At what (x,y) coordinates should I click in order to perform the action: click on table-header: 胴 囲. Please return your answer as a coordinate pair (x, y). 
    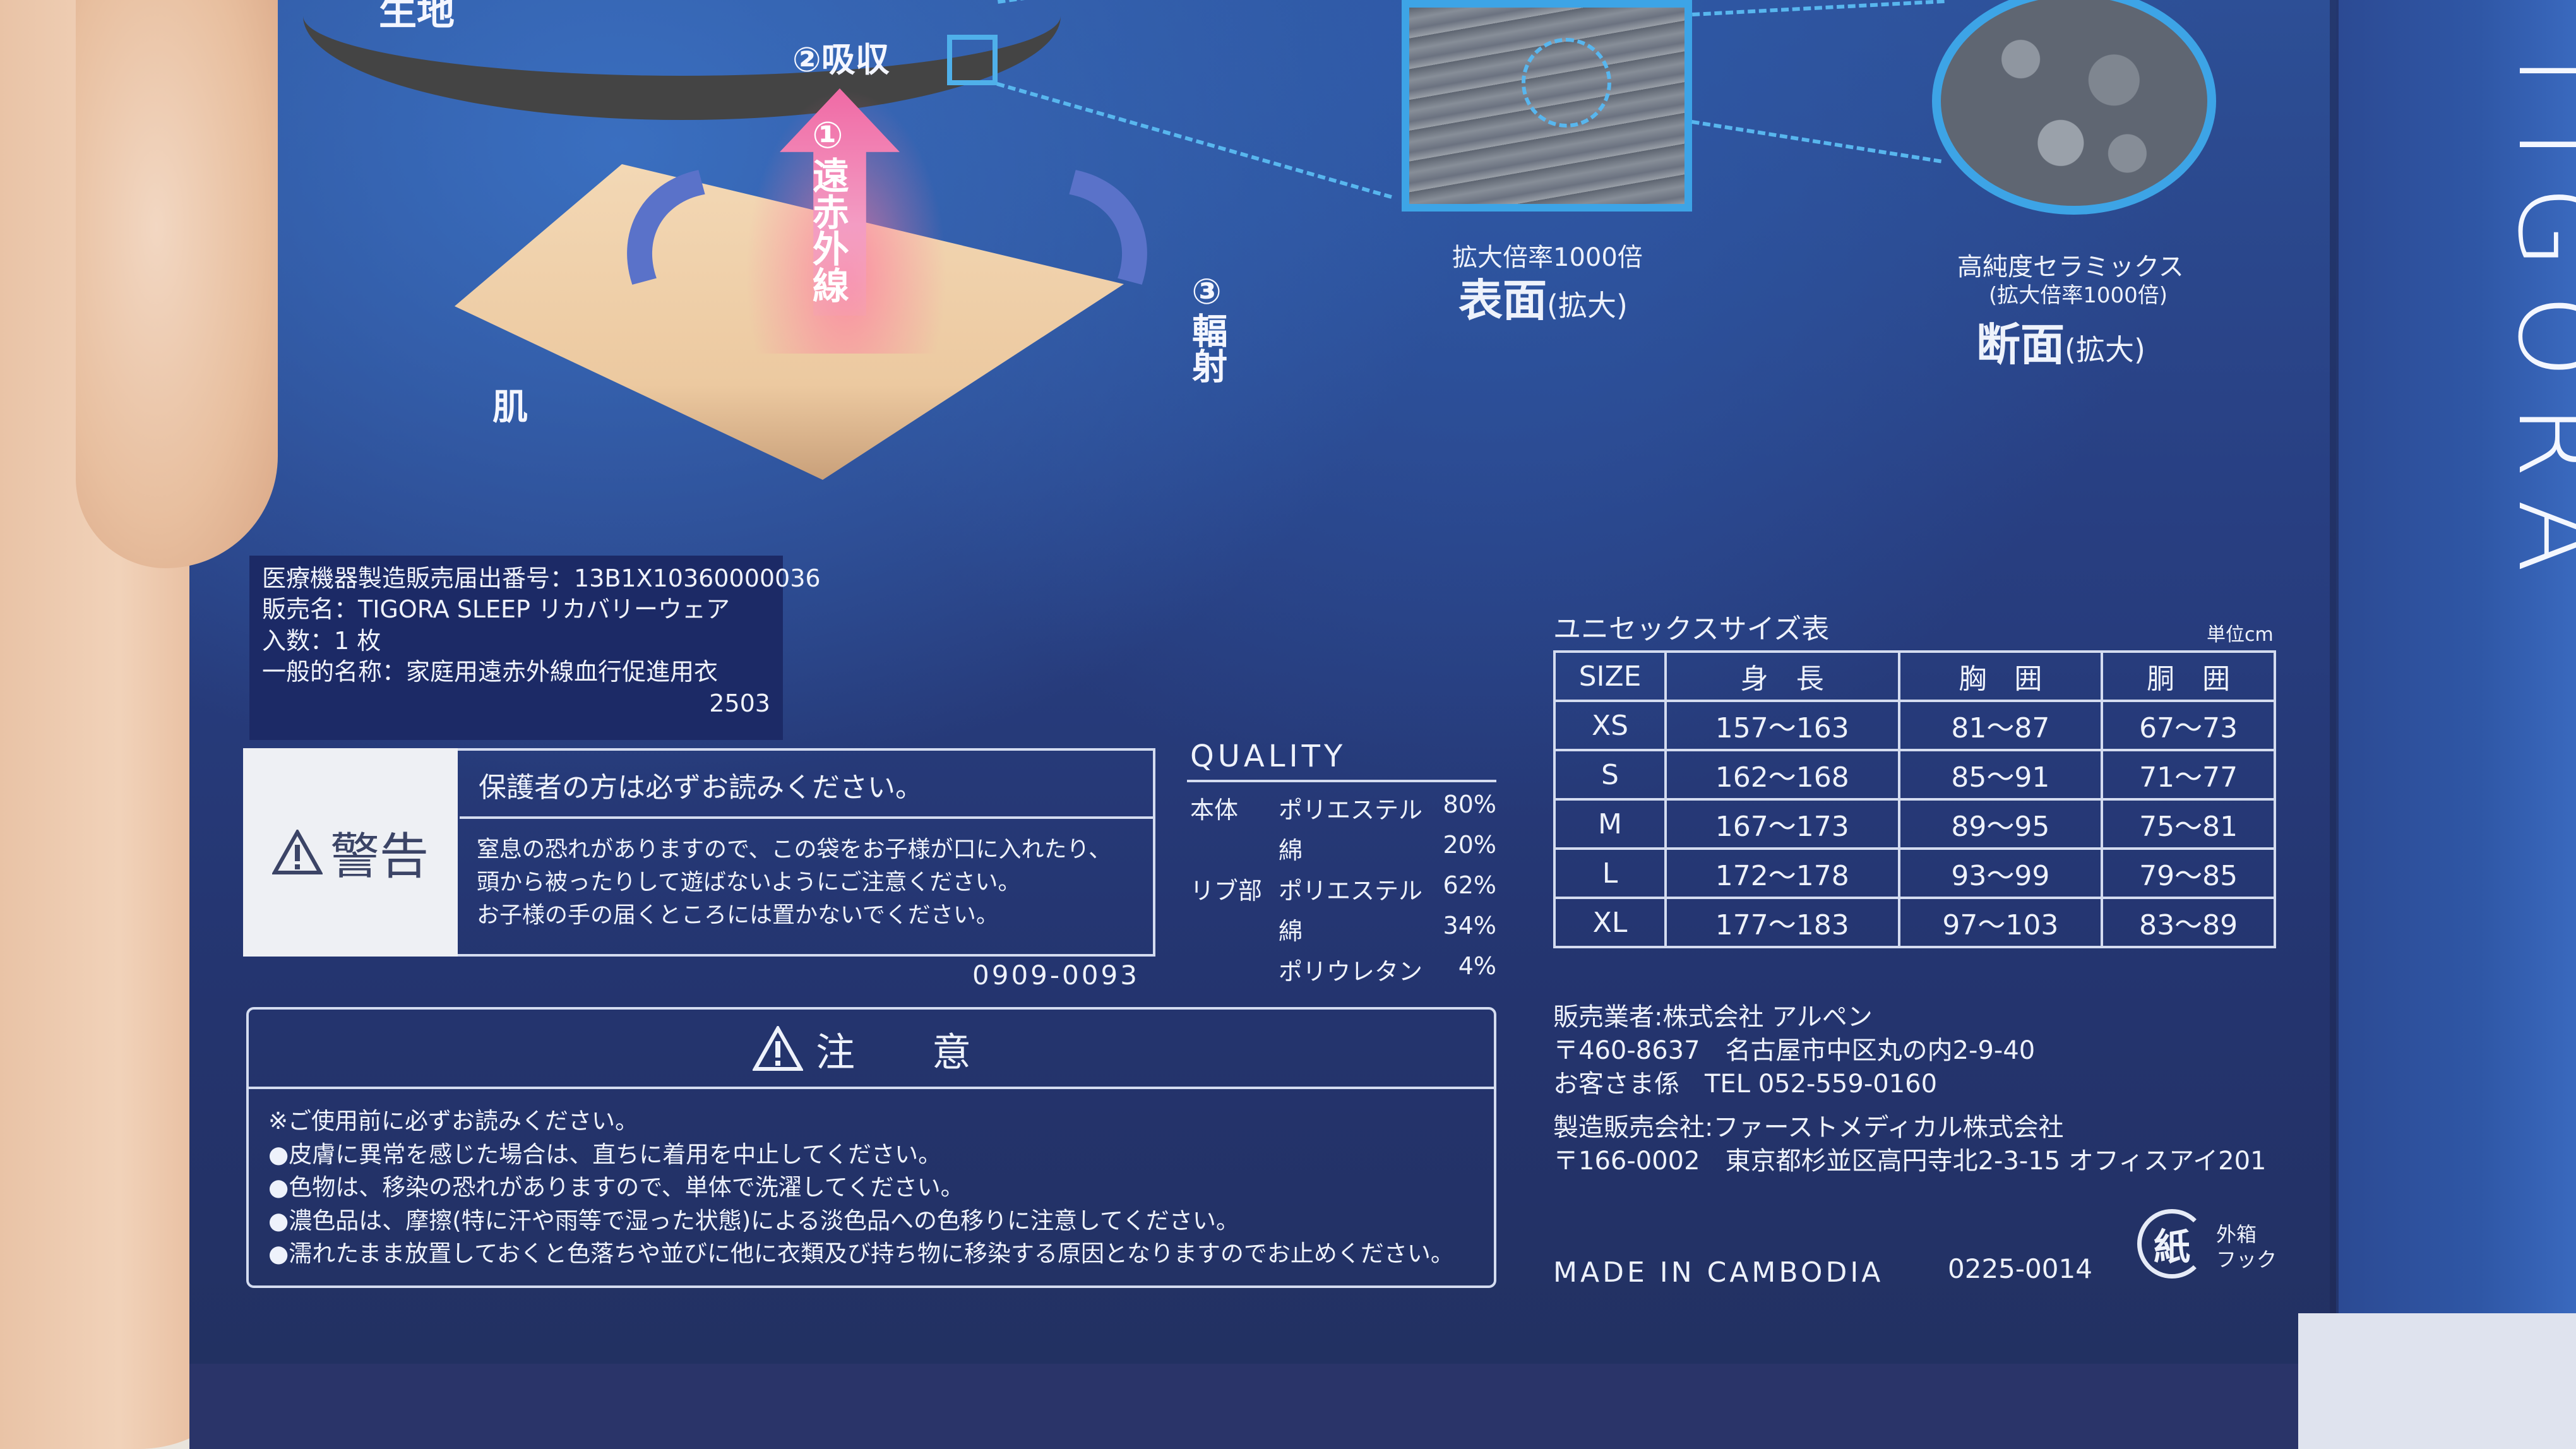
    Looking at the image, I should click on (2188, 676).